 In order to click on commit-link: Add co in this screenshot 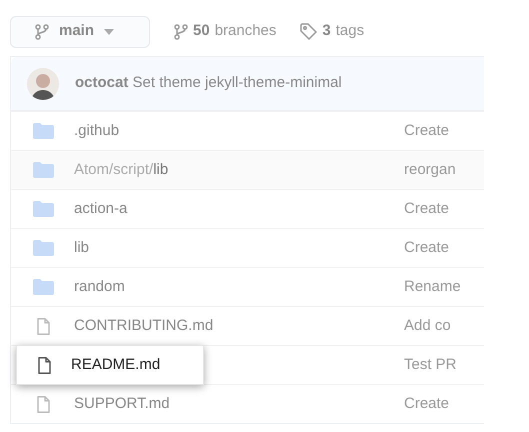, I will do `click(427, 326)`.